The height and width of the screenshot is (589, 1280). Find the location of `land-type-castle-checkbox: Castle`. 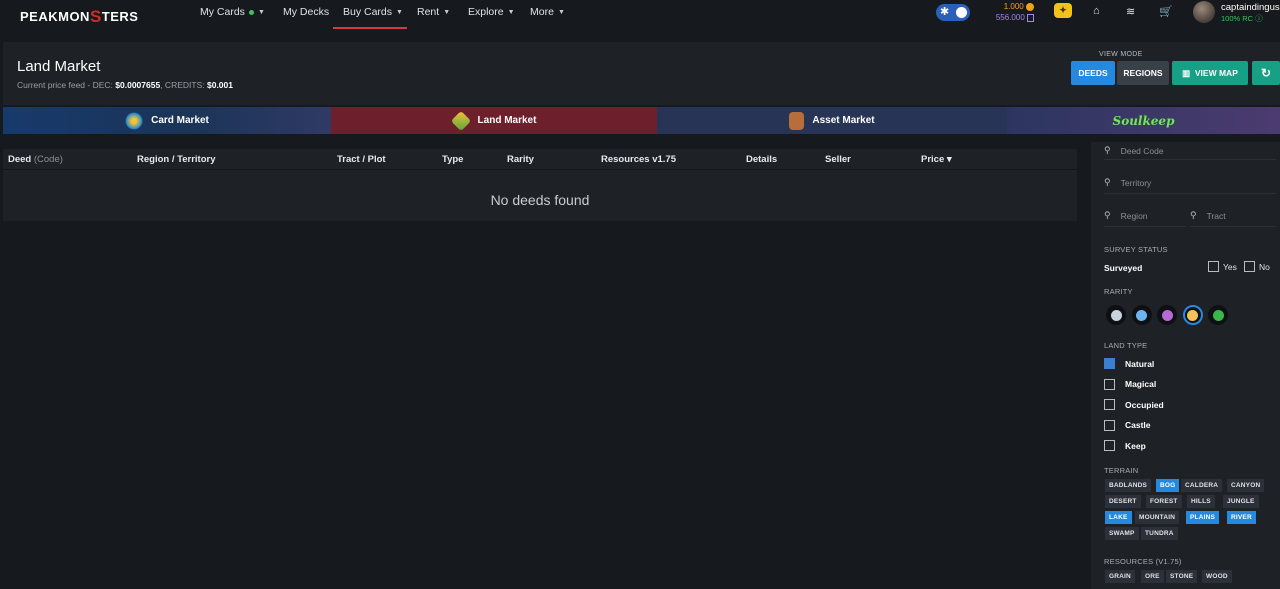

land-type-castle-checkbox: Castle is located at coordinates (1127, 425).